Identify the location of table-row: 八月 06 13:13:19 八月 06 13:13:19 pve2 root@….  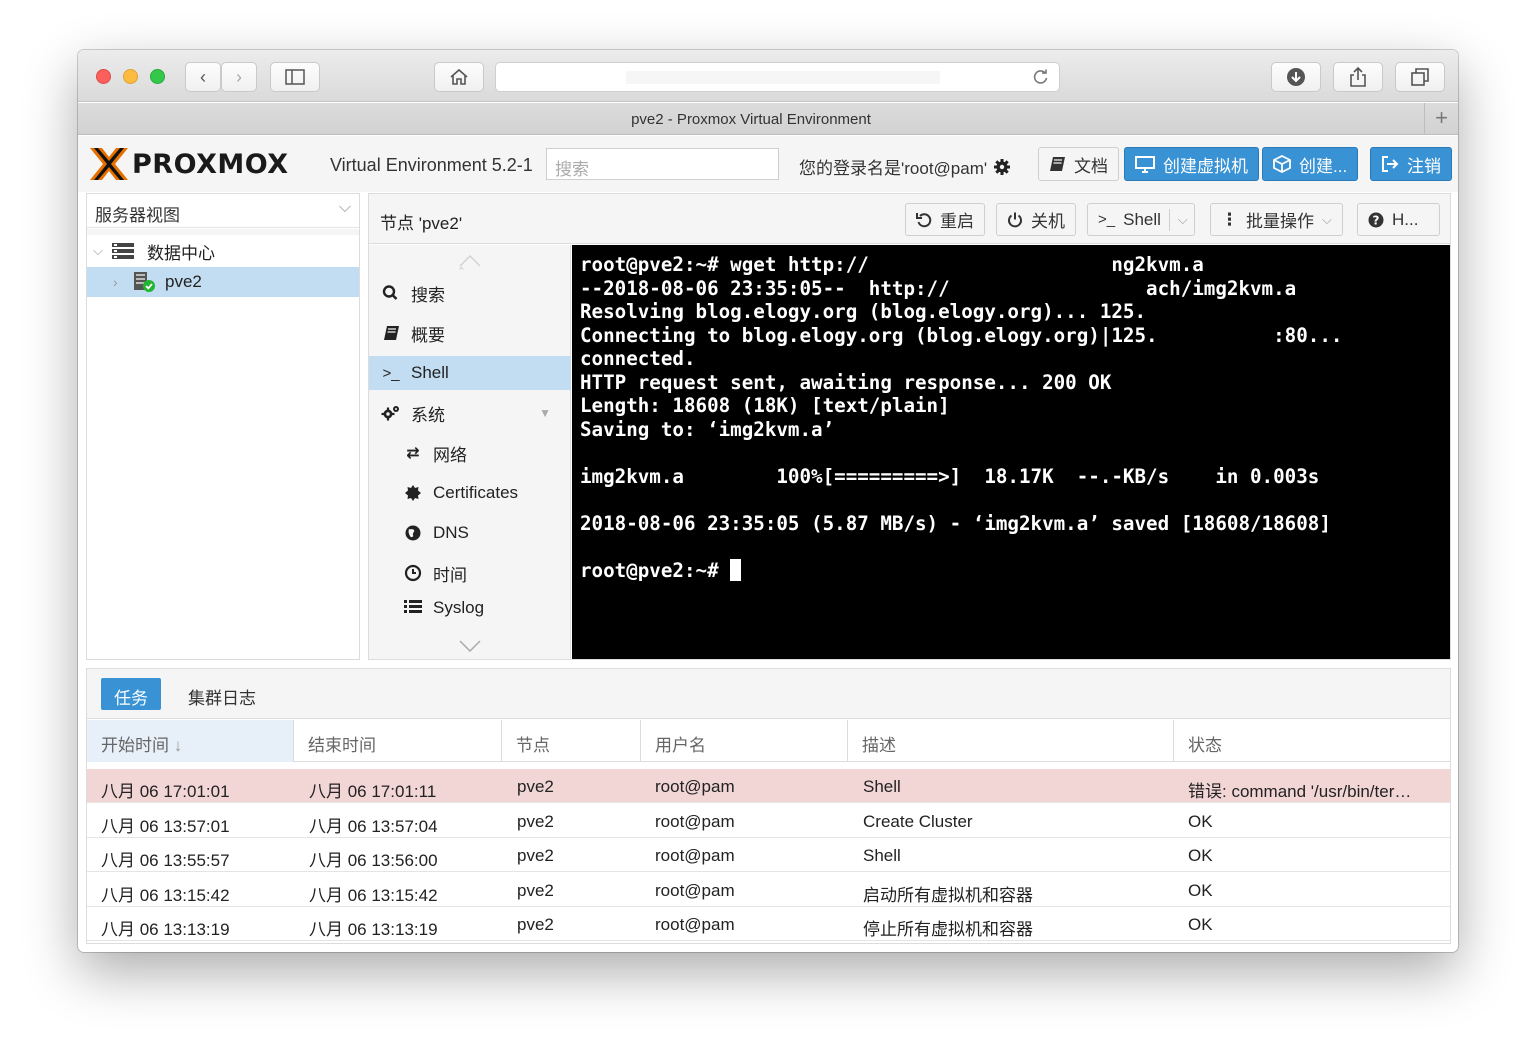
(768, 924).